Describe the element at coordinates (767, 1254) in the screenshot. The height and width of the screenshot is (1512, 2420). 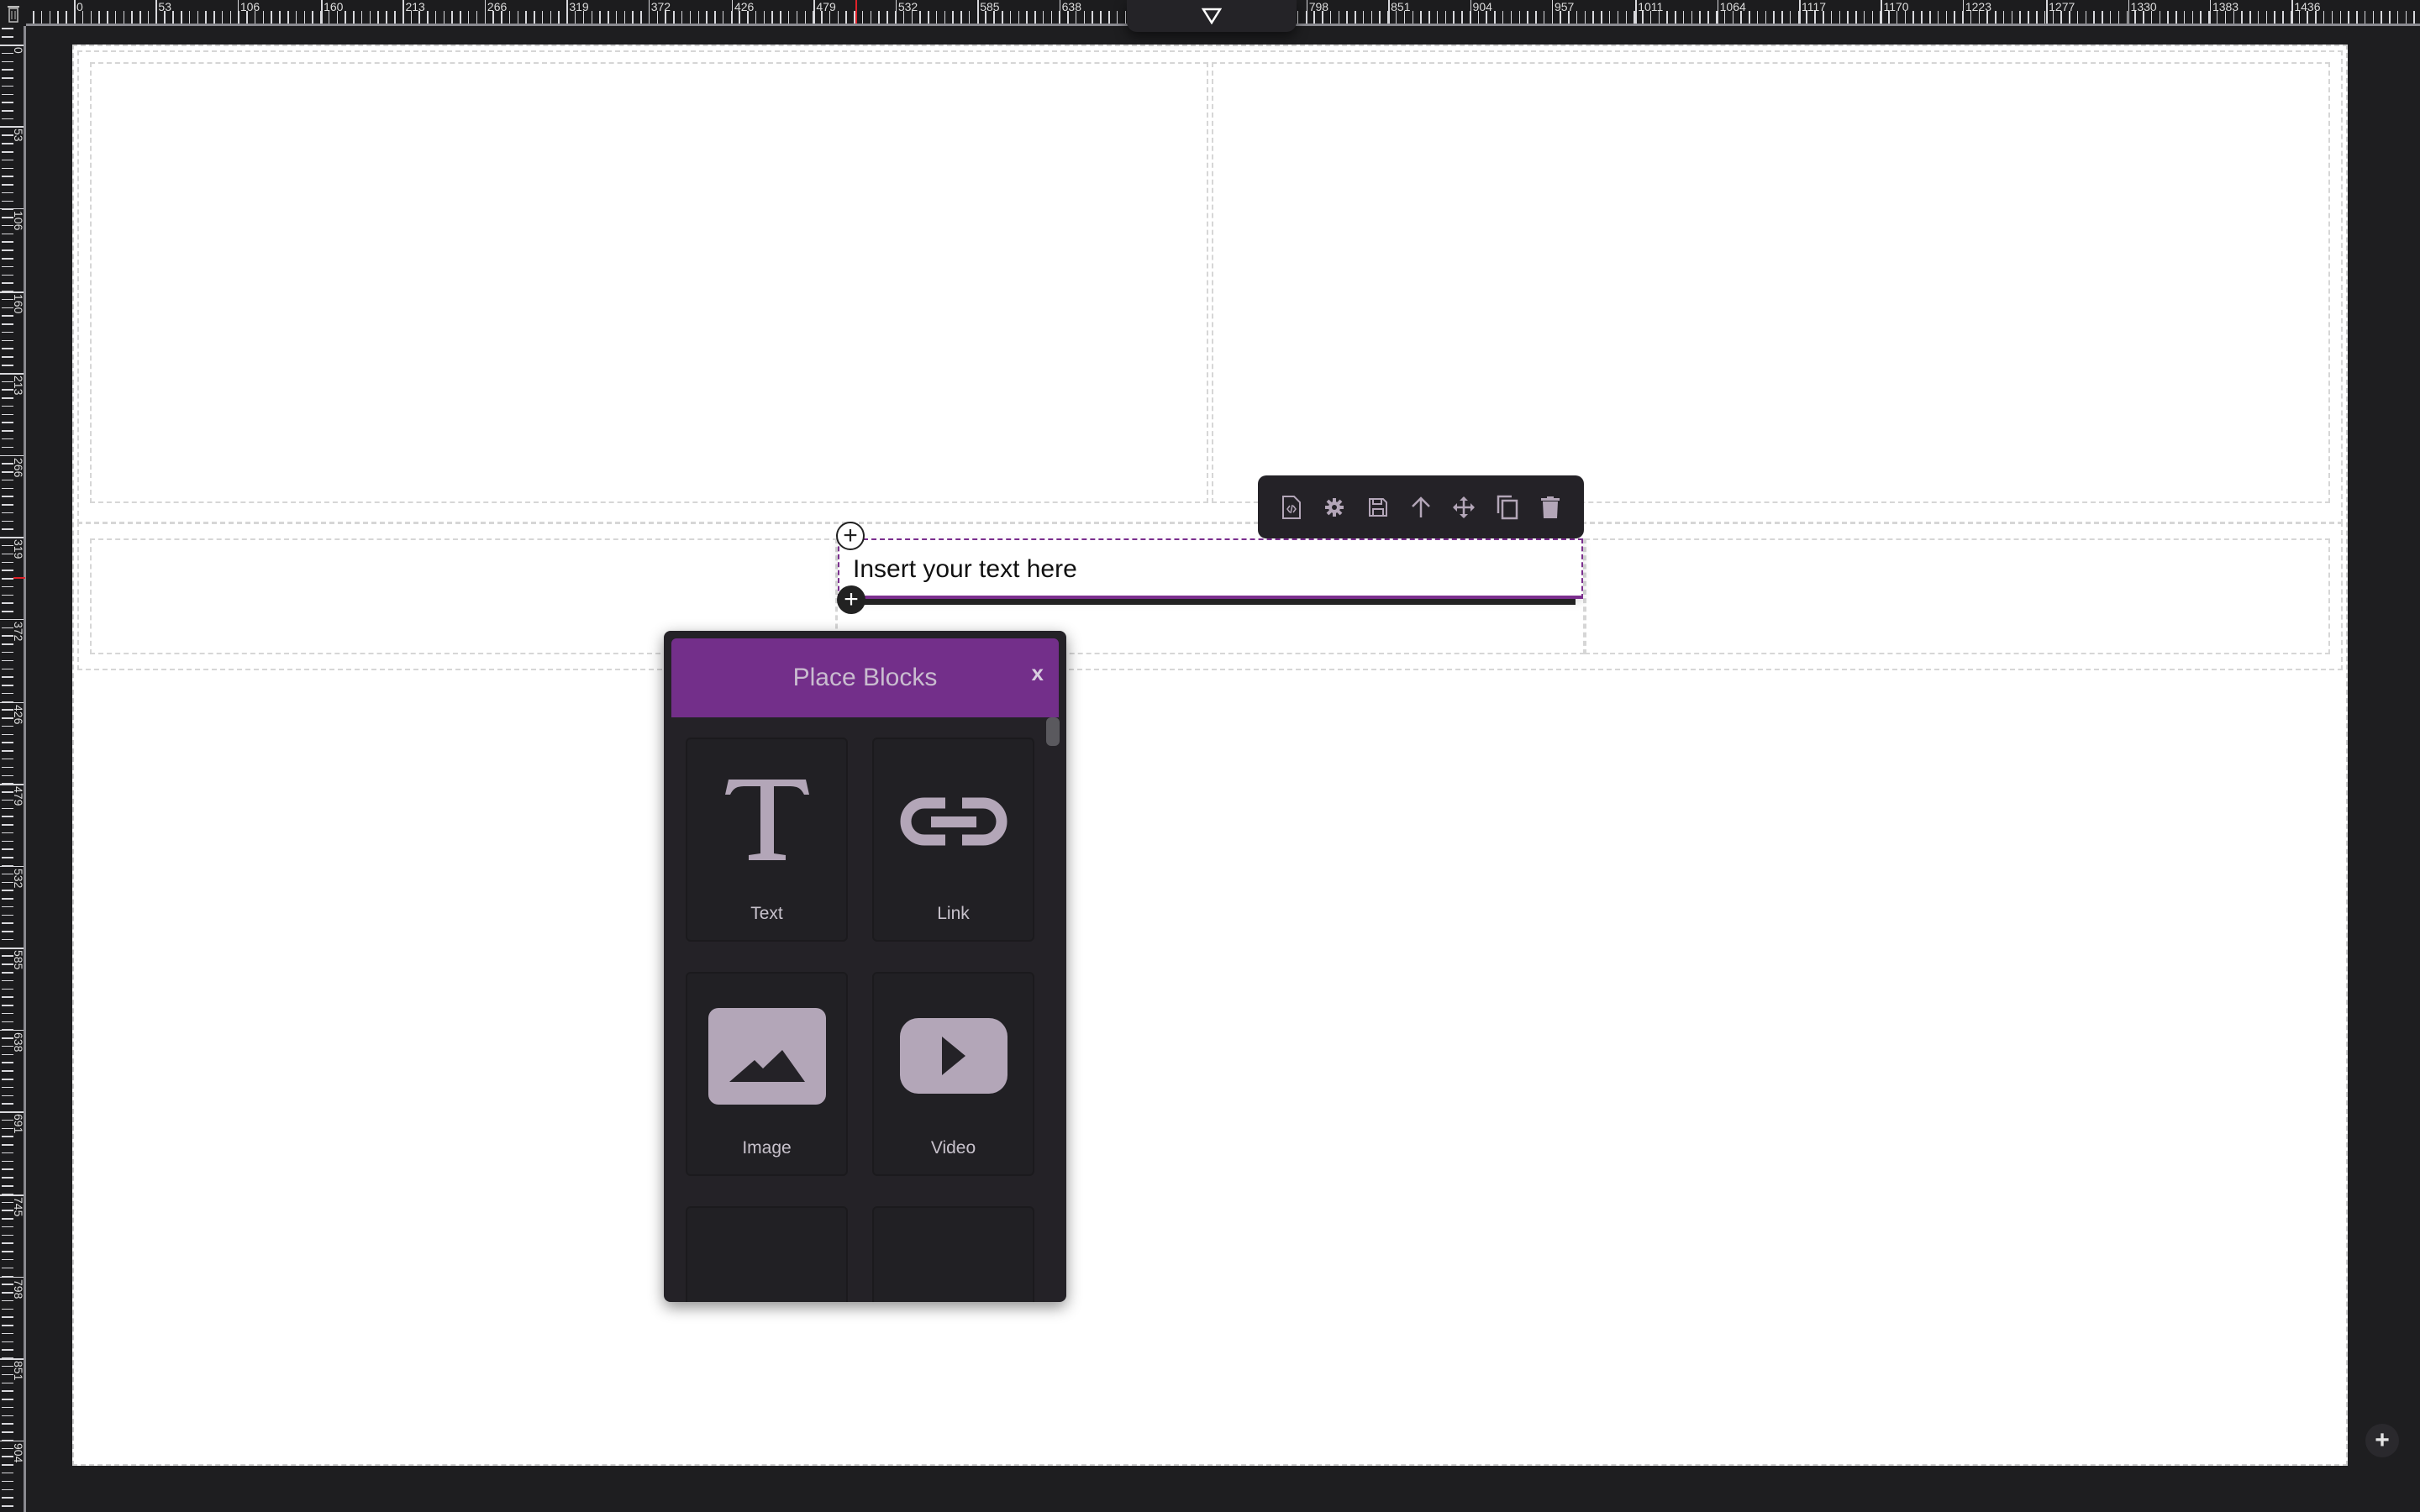
I see `block-columns` at that location.